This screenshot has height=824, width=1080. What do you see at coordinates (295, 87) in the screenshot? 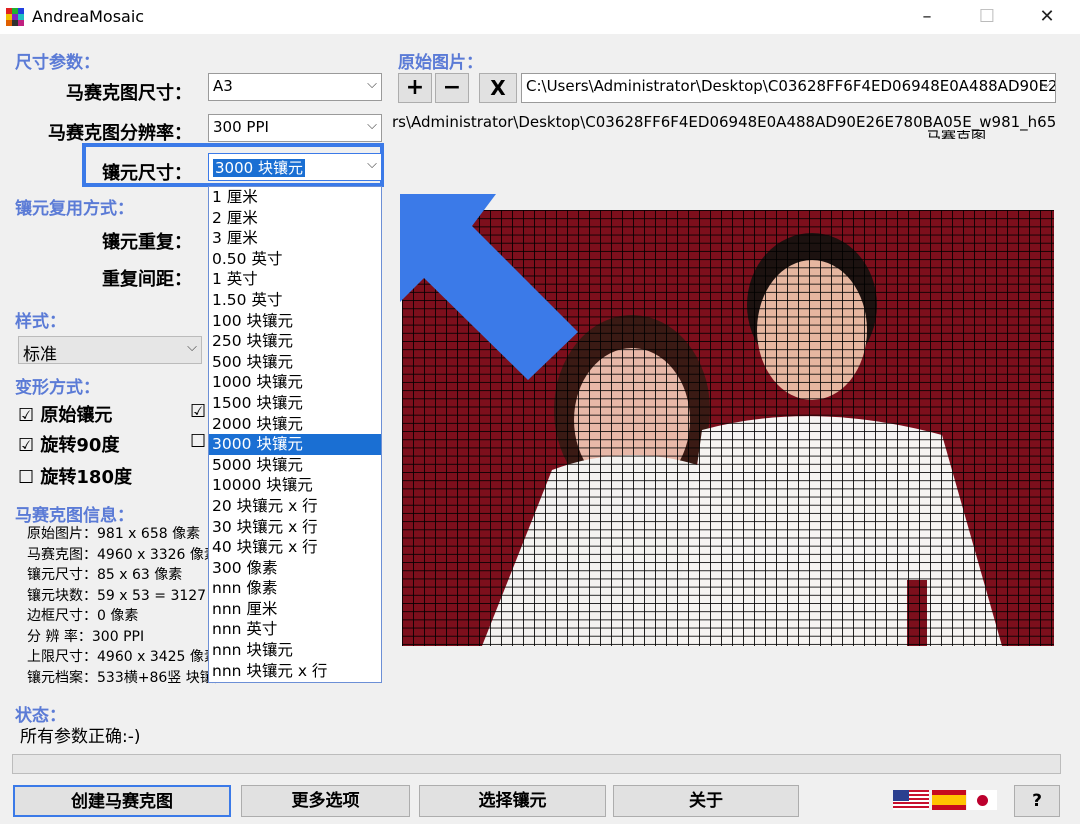
I see `mosaic-size-select: A3 ⌵` at bounding box center [295, 87].